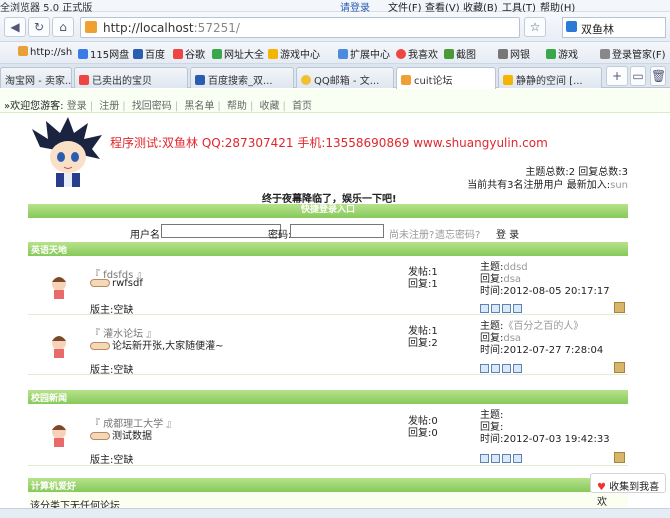 The image size is (670, 518). What do you see at coordinates (335, 513) in the screenshot?
I see `status-bar` at bounding box center [335, 513].